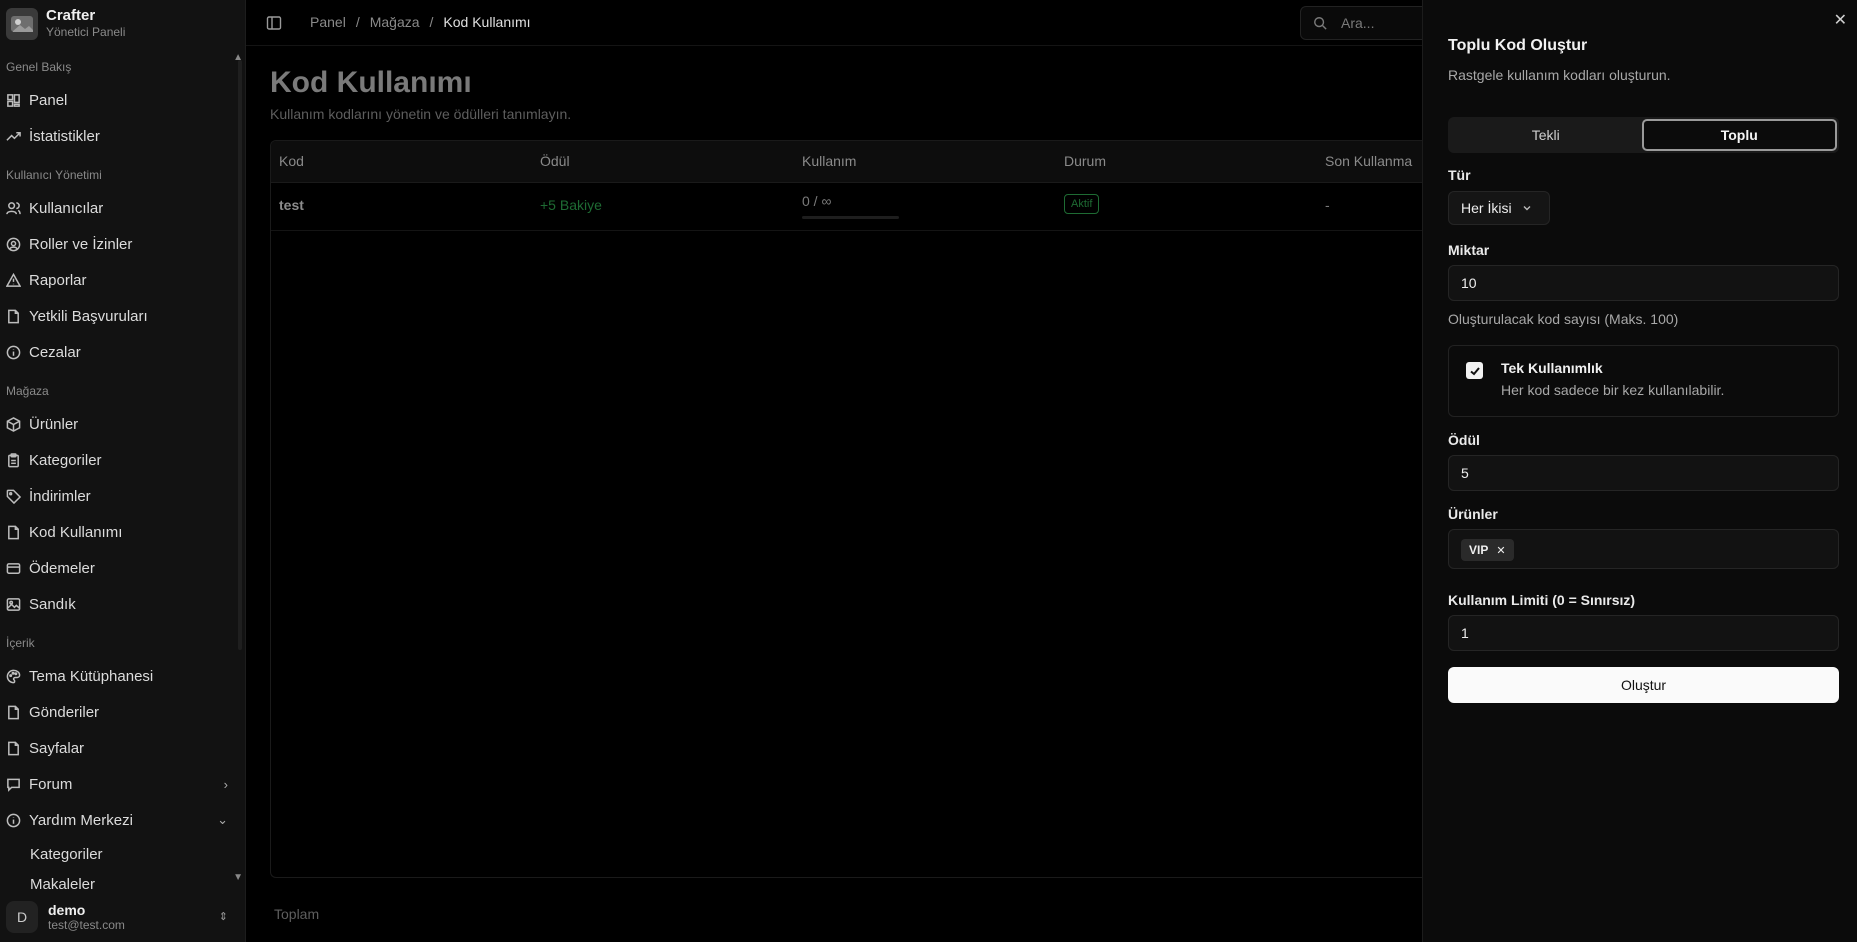 The height and width of the screenshot is (942, 1857). What do you see at coordinates (1459, 175) in the screenshot?
I see `type-label: Tür` at bounding box center [1459, 175].